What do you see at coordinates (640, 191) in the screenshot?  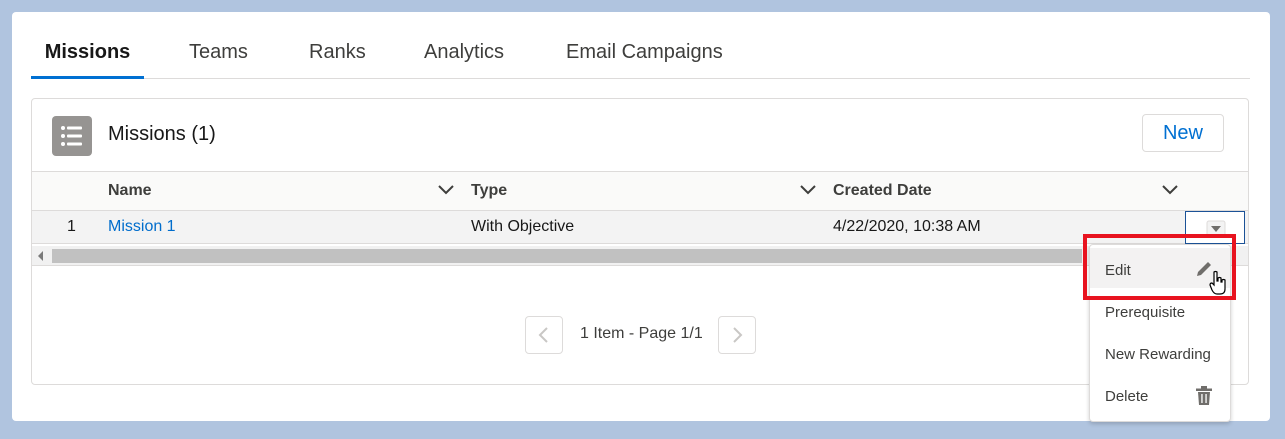 I see `table-header: Name Type Created Date` at bounding box center [640, 191].